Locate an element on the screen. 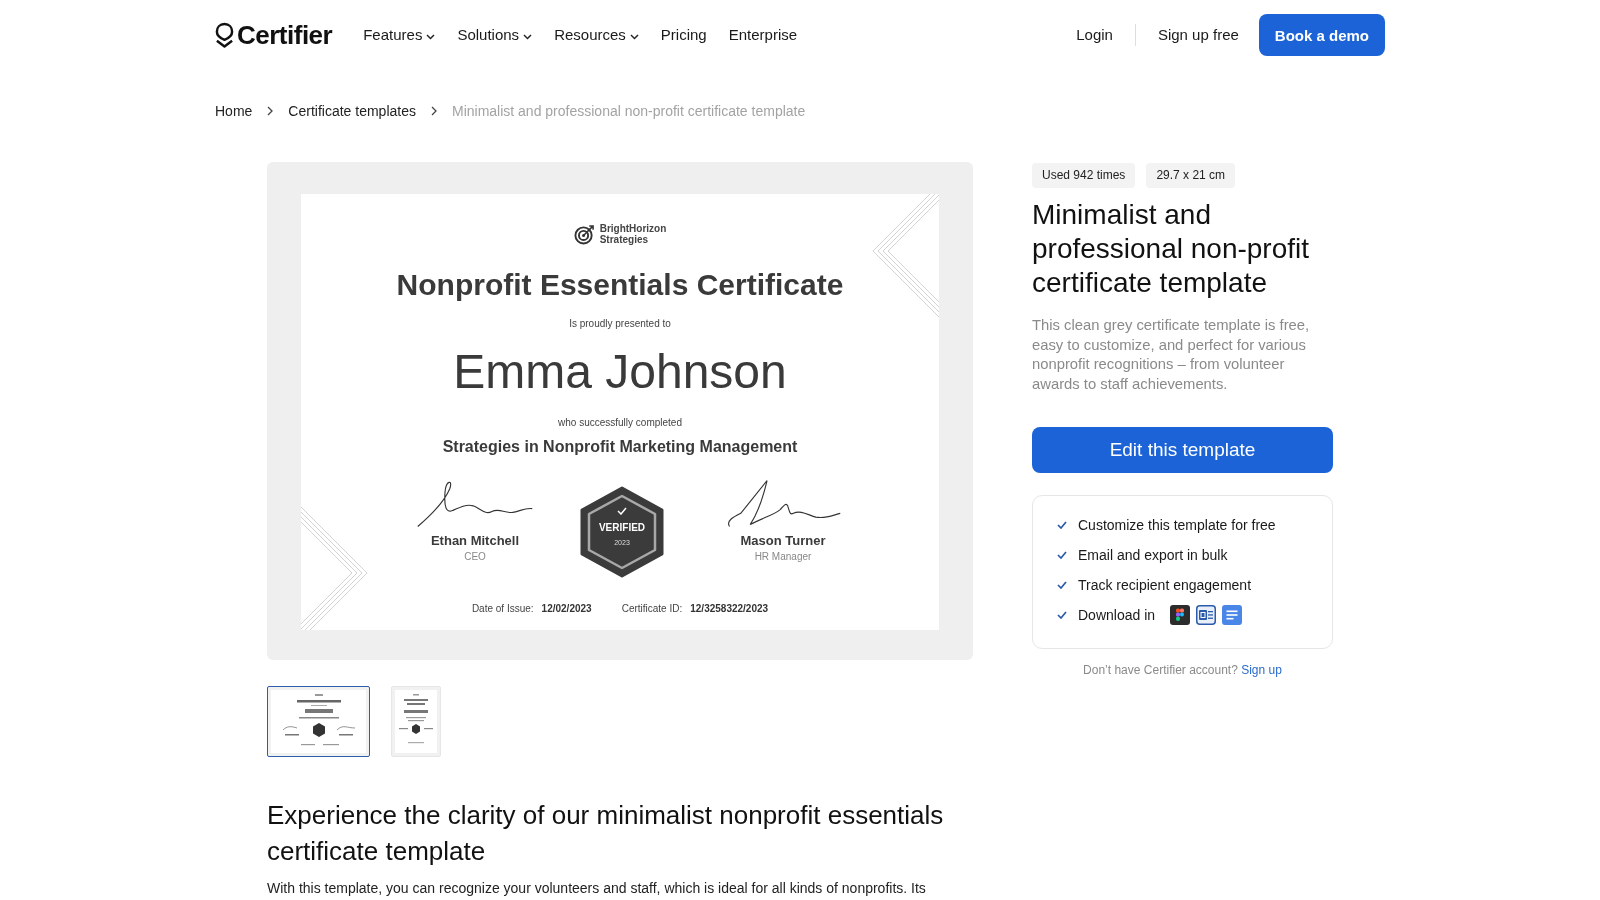 This screenshot has width=1600, height=900. design-file-icon is located at coordinates (1180, 614).